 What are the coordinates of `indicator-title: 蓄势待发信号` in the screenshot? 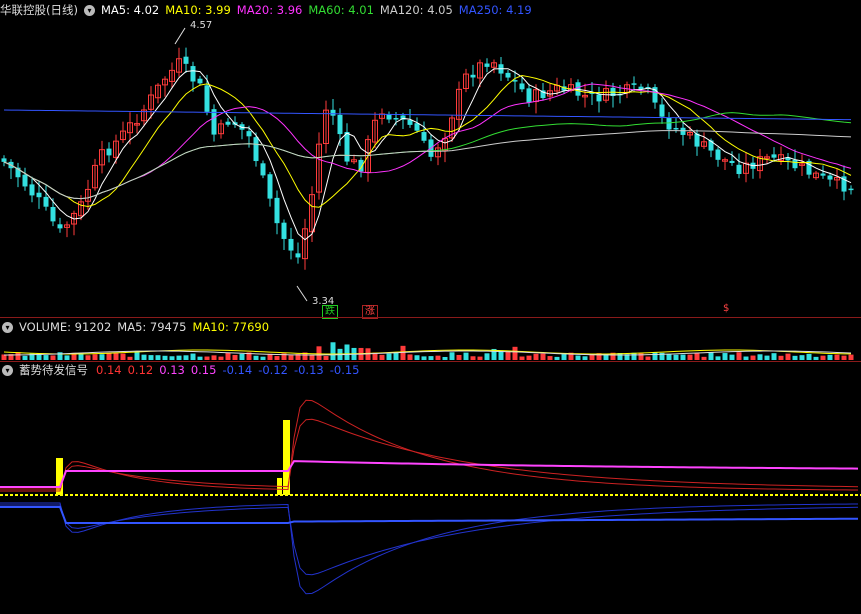 It's located at (53, 370).